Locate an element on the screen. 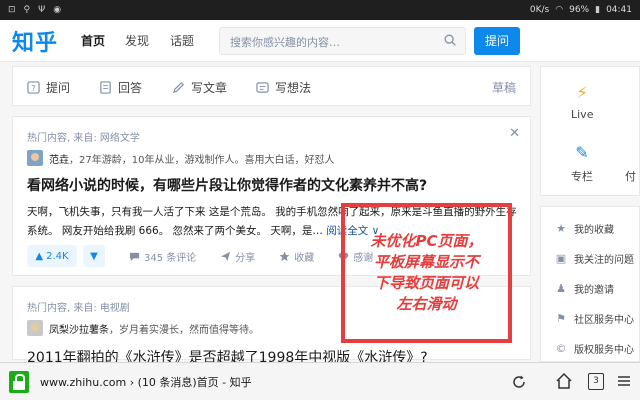  sidebar-item-label: 我的邀请 is located at coordinates (594, 290).